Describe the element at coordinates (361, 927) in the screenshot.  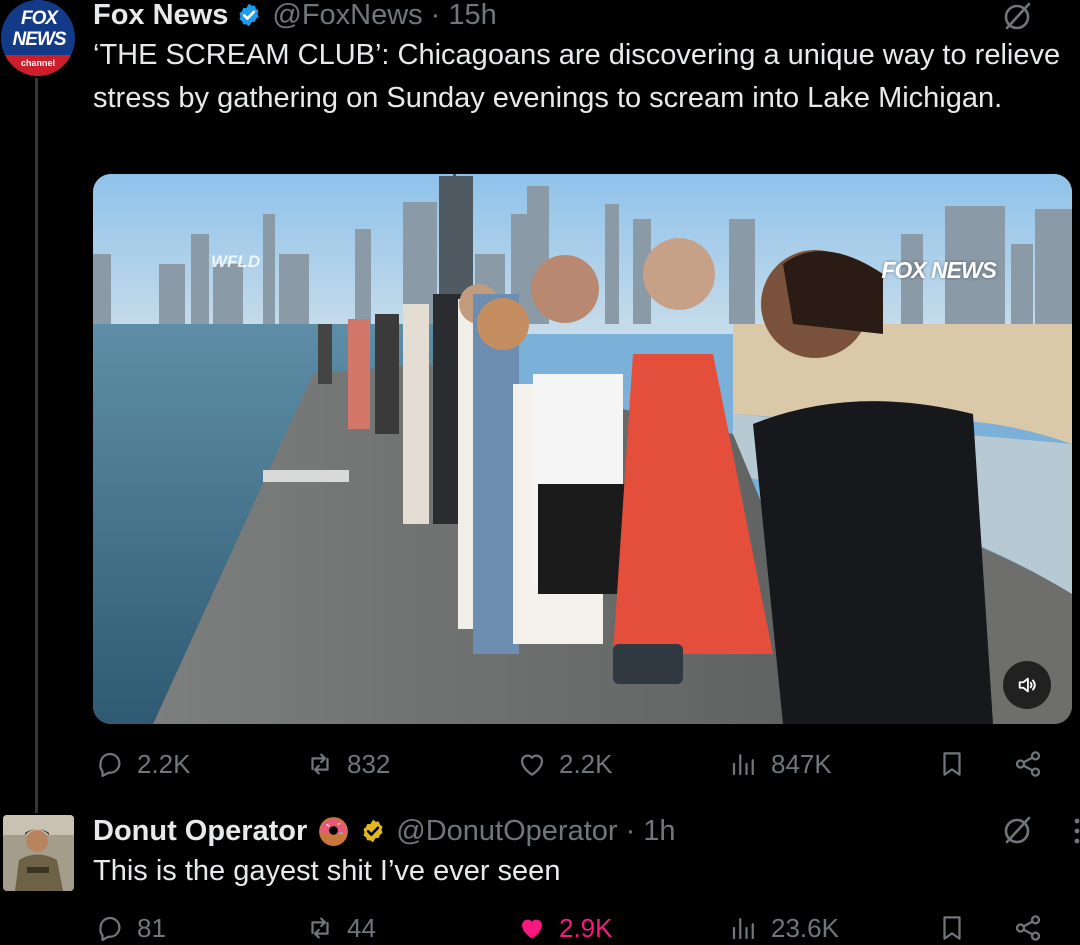
I see `repost-count: 44` at that location.